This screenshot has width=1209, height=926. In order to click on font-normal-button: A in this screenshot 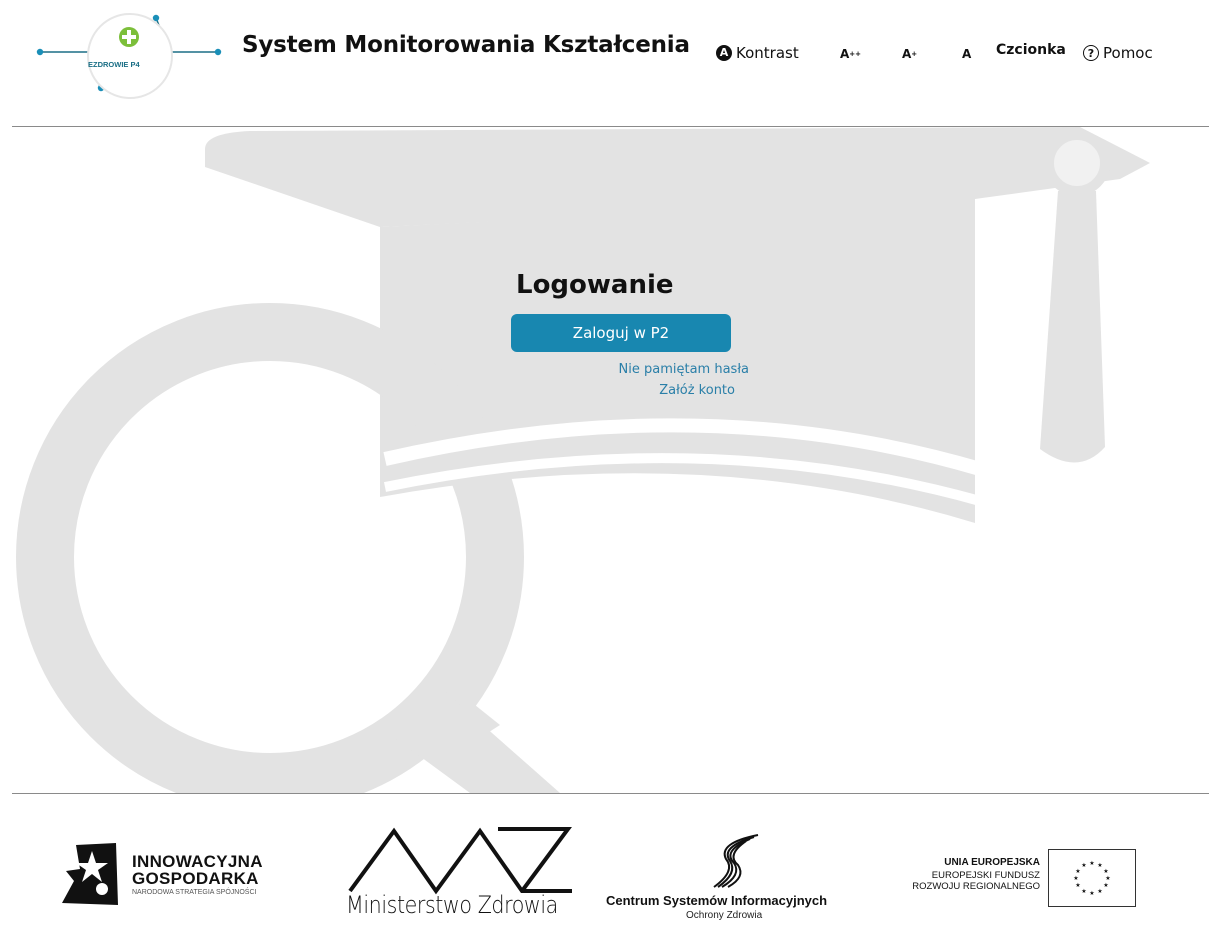, I will do `click(966, 54)`.